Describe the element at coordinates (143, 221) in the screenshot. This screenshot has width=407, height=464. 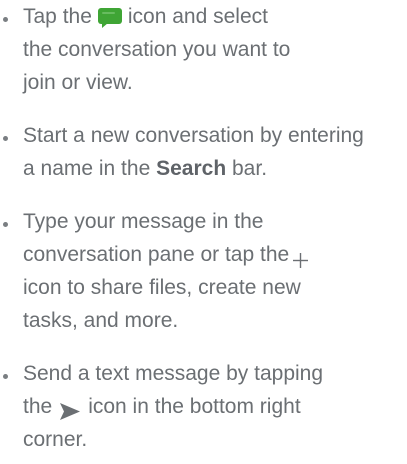
I see `item-line: Type your message in the` at that location.